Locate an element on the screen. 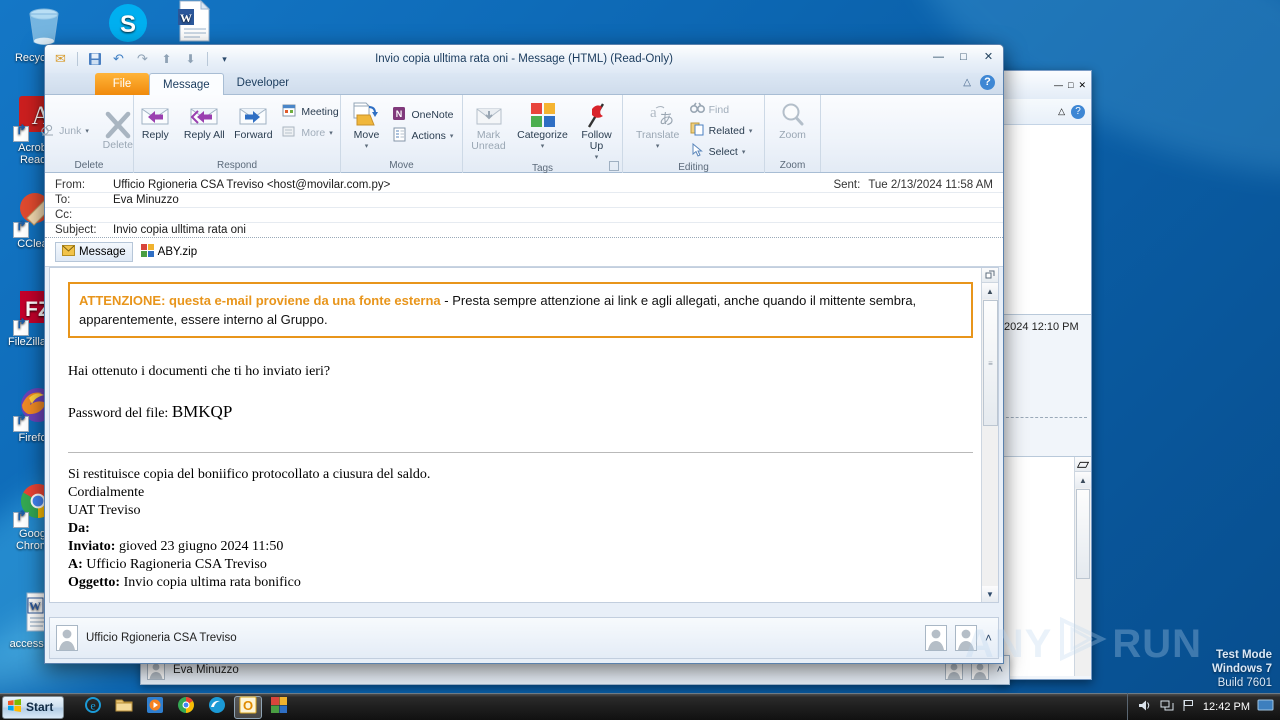 The image size is (1280, 720). button-select: Select ▾ is located at coordinates (721, 151).